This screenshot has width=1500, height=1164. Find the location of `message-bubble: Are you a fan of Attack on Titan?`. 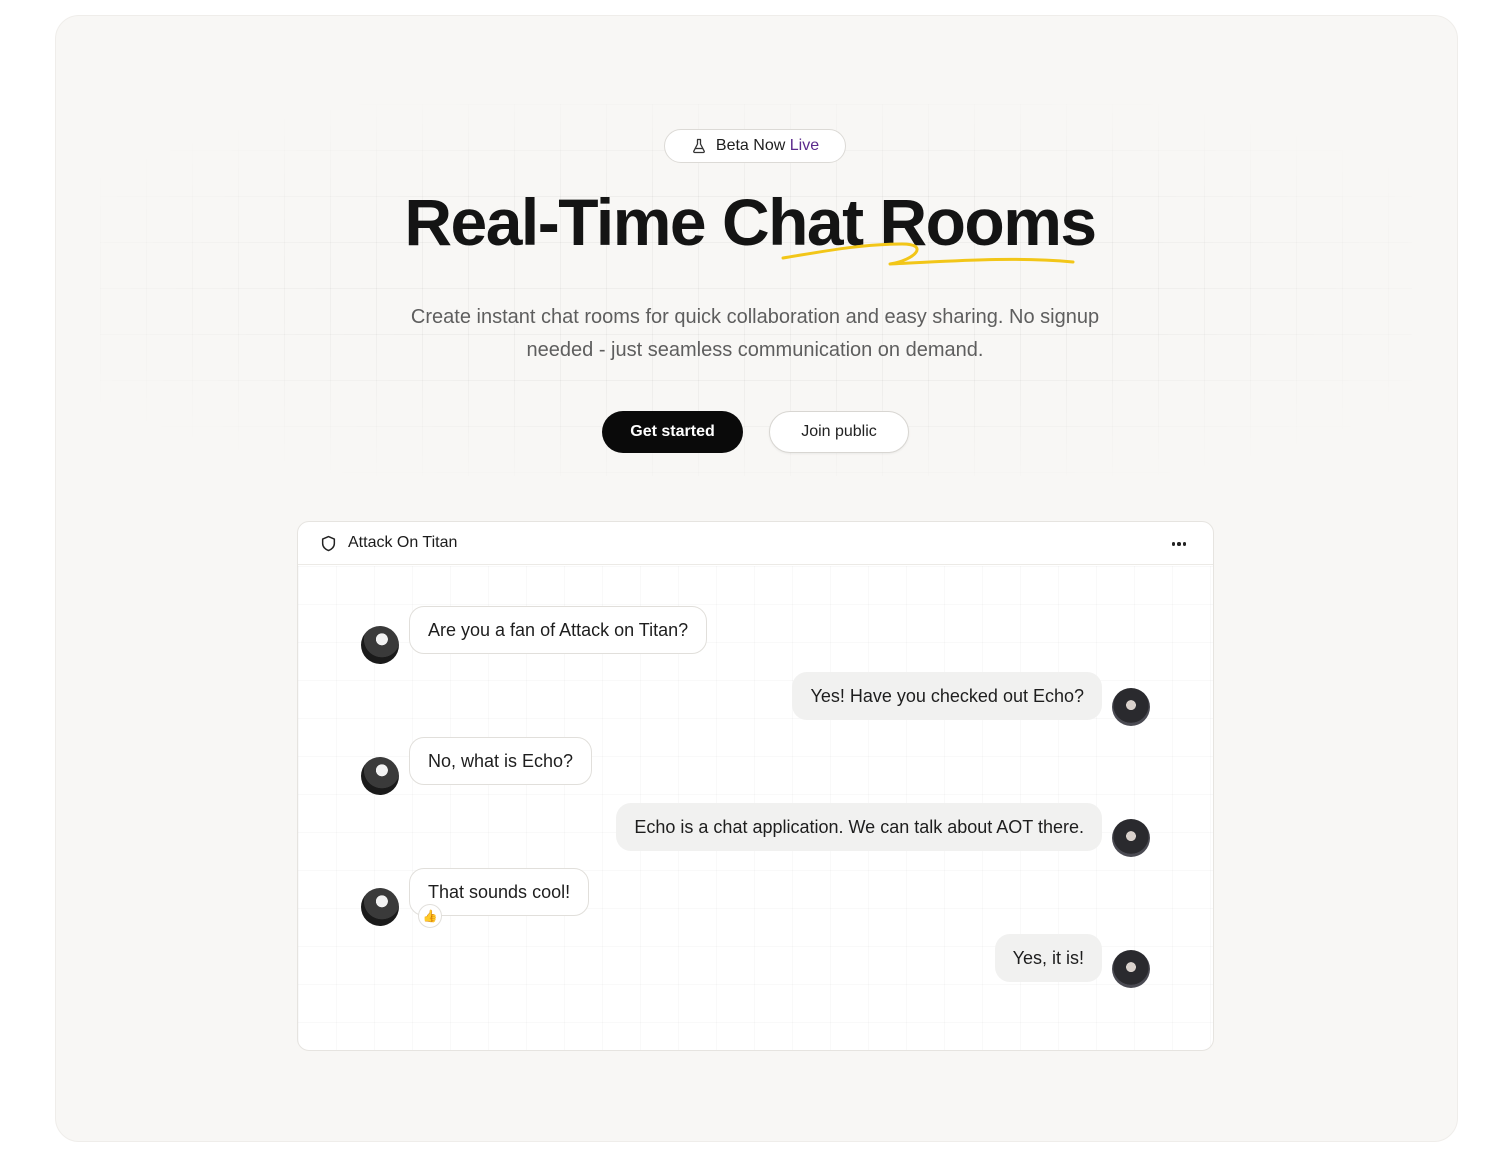

message-bubble: Are you a fan of Attack on Titan? is located at coordinates (558, 630).